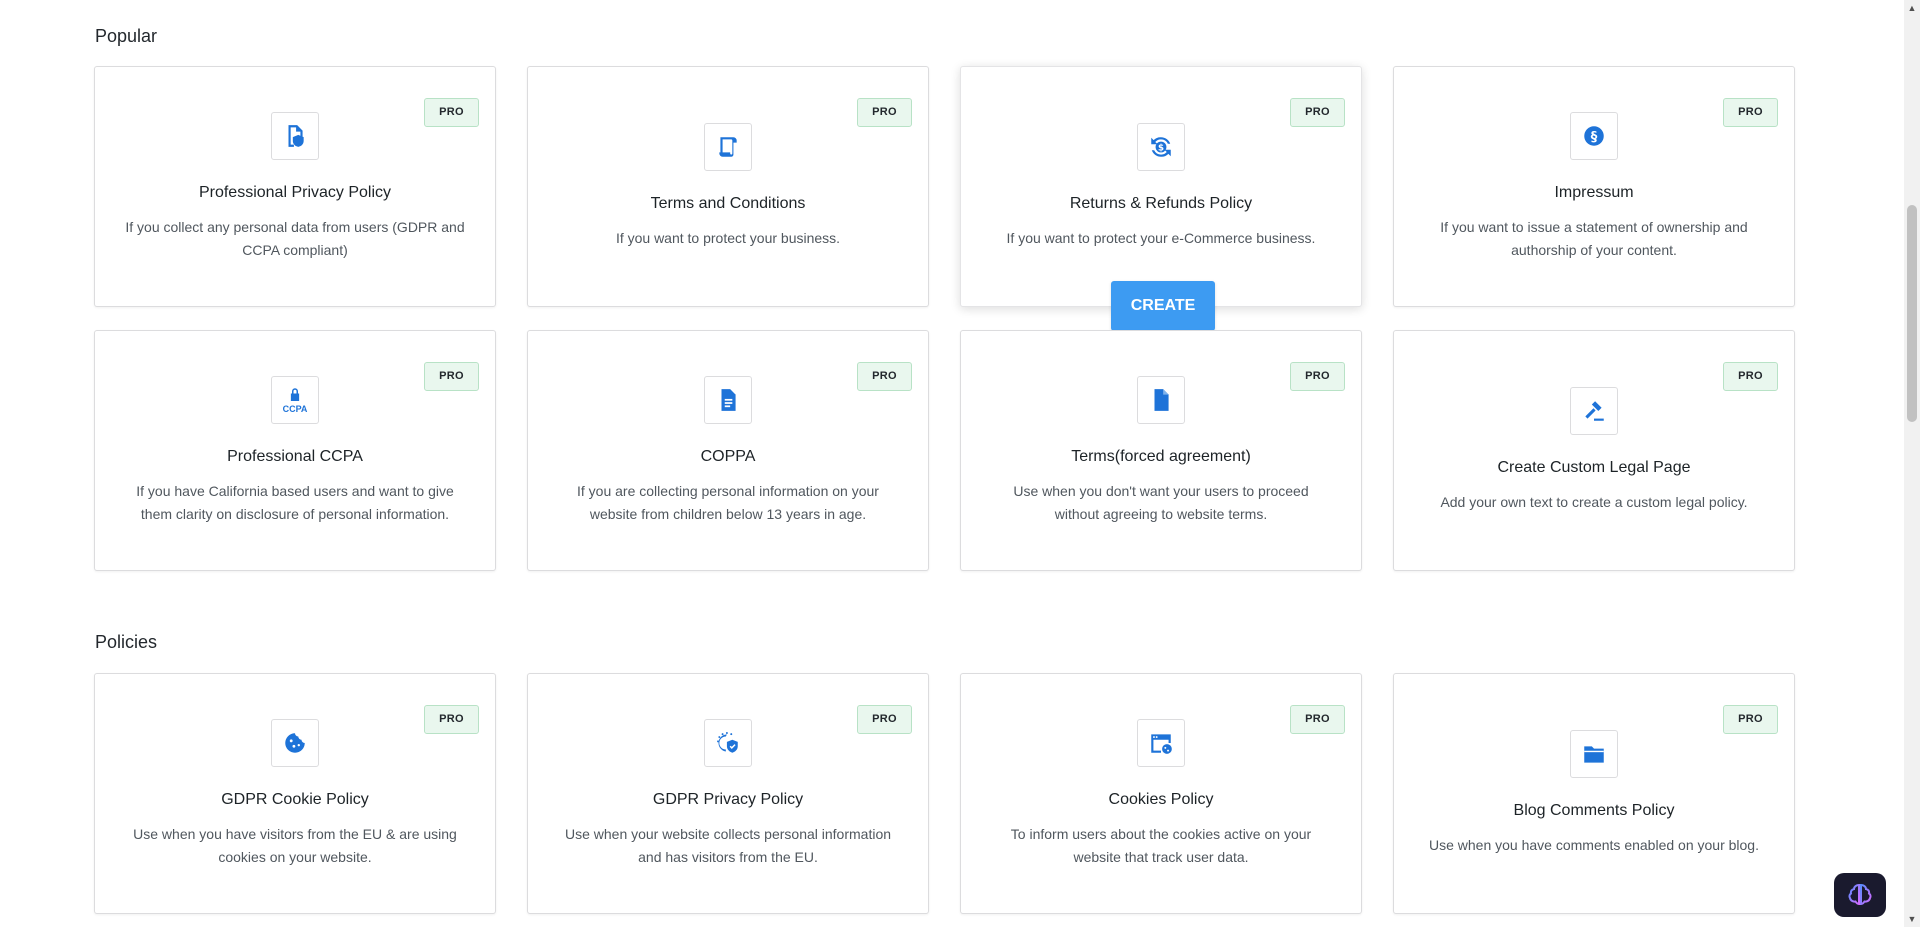 The width and height of the screenshot is (1920, 927). Describe the element at coordinates (1594, 754) in the screenshot. I see `folder-icon` at that location.